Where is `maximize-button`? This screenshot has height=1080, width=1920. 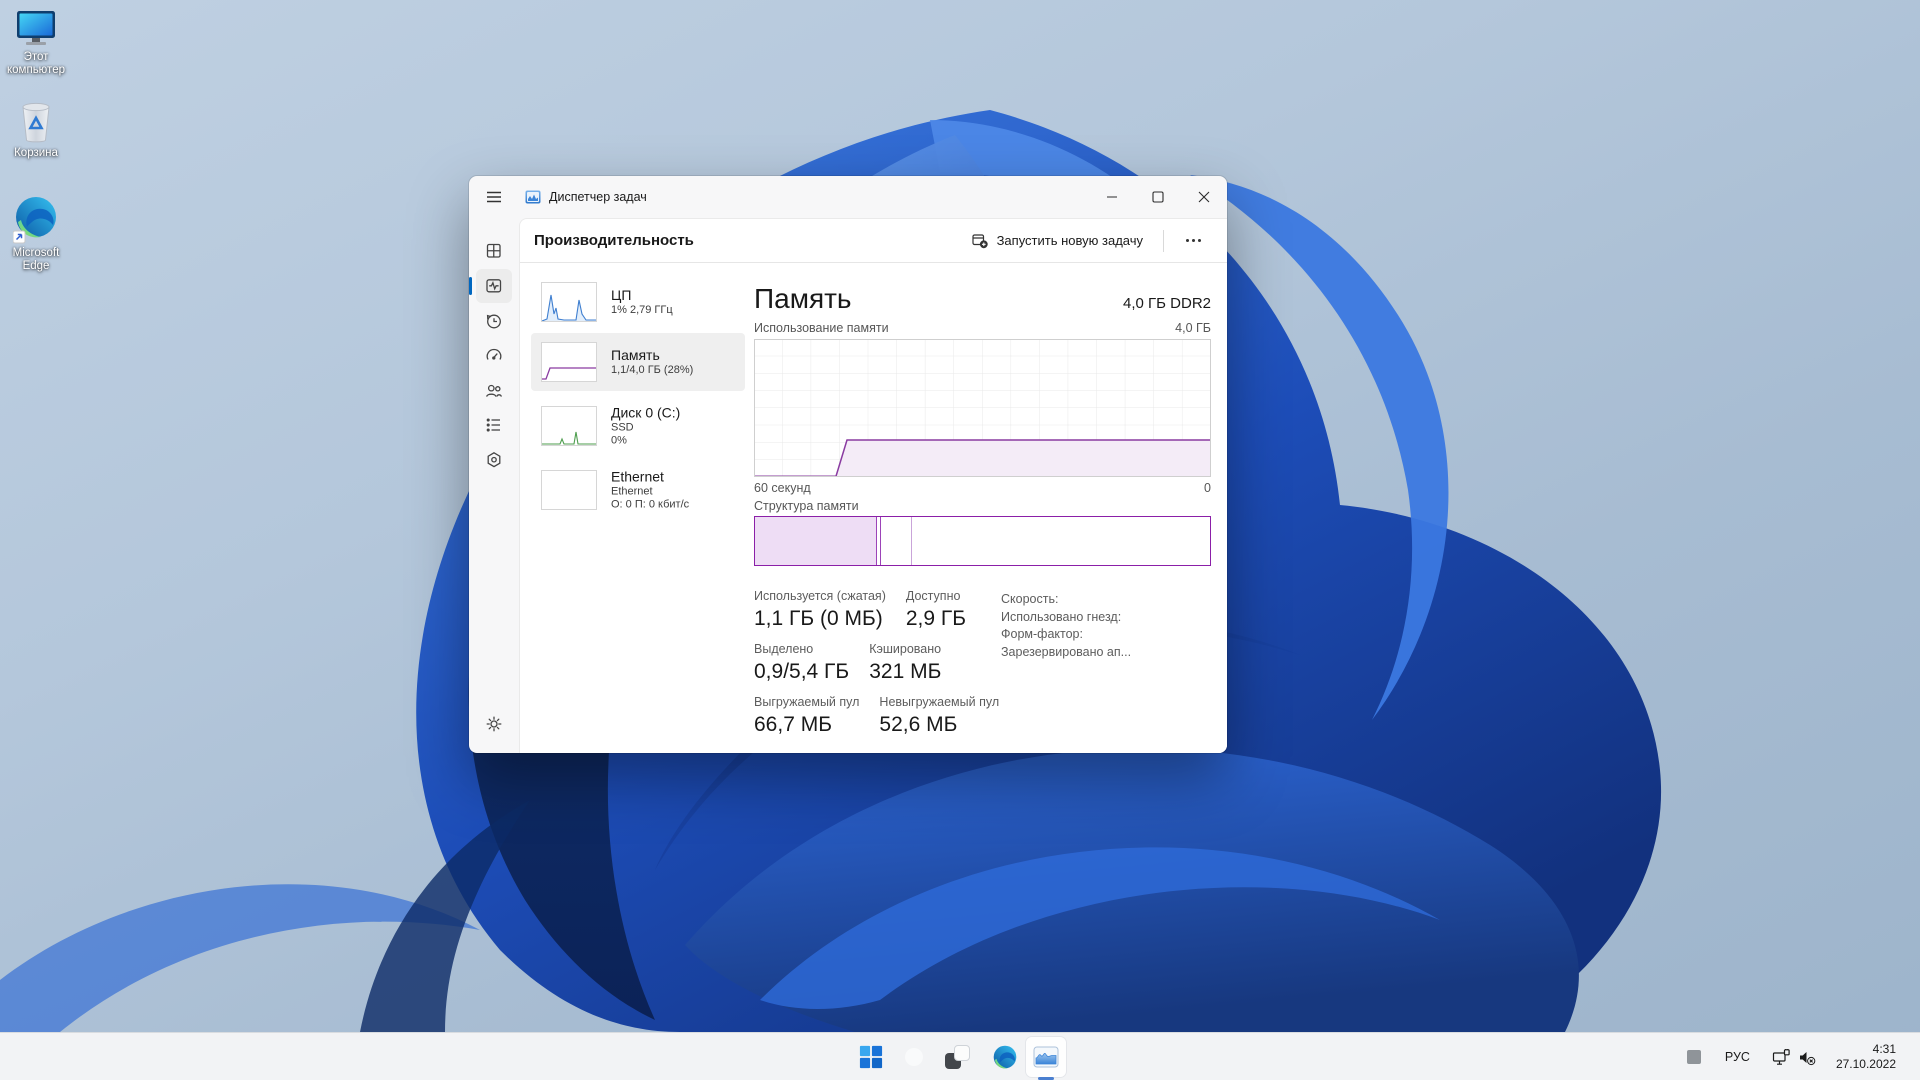 maximize-button is located at coordinates (1158, 197).